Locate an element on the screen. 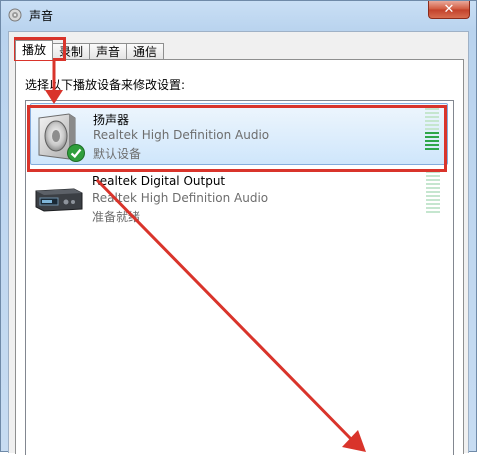 The image size is (477, 455). tab-strip: 播放 录制 声音 通信 is located at coordinates (90, 50).